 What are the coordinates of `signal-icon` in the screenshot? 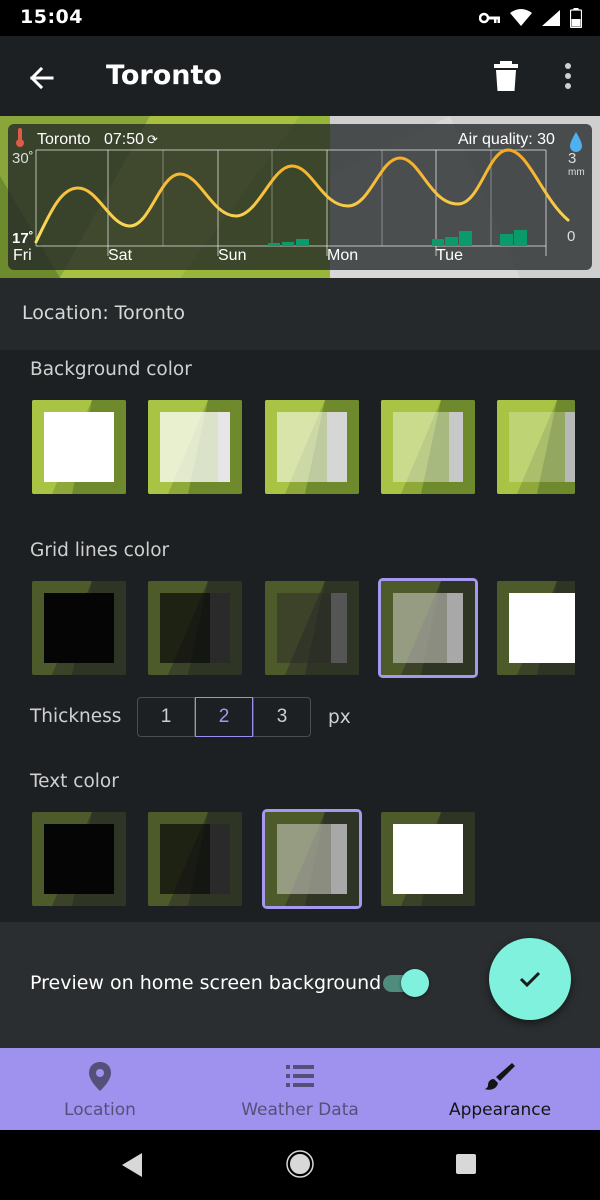 It's located at (551, 18).